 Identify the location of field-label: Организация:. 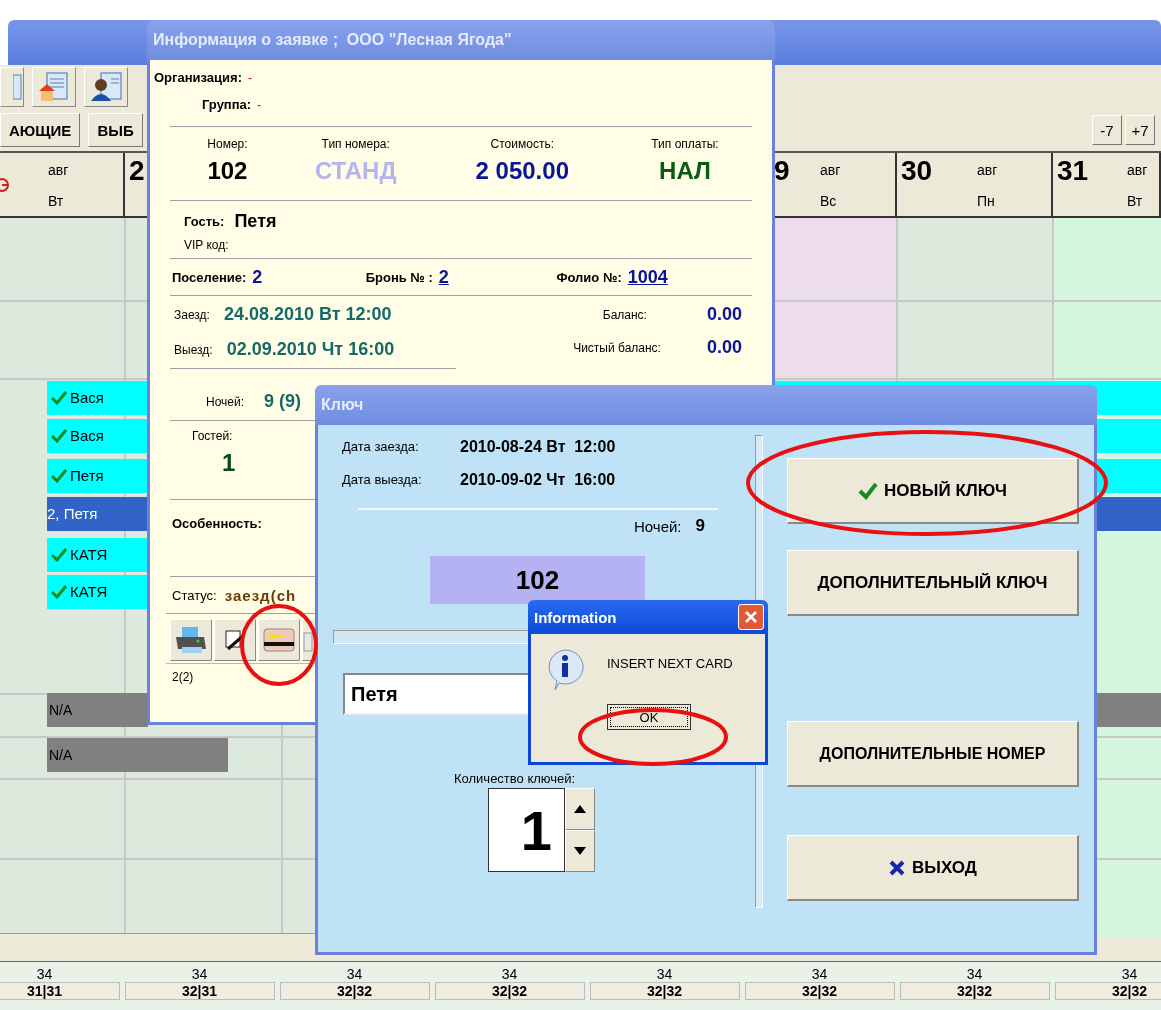
(198, 77).